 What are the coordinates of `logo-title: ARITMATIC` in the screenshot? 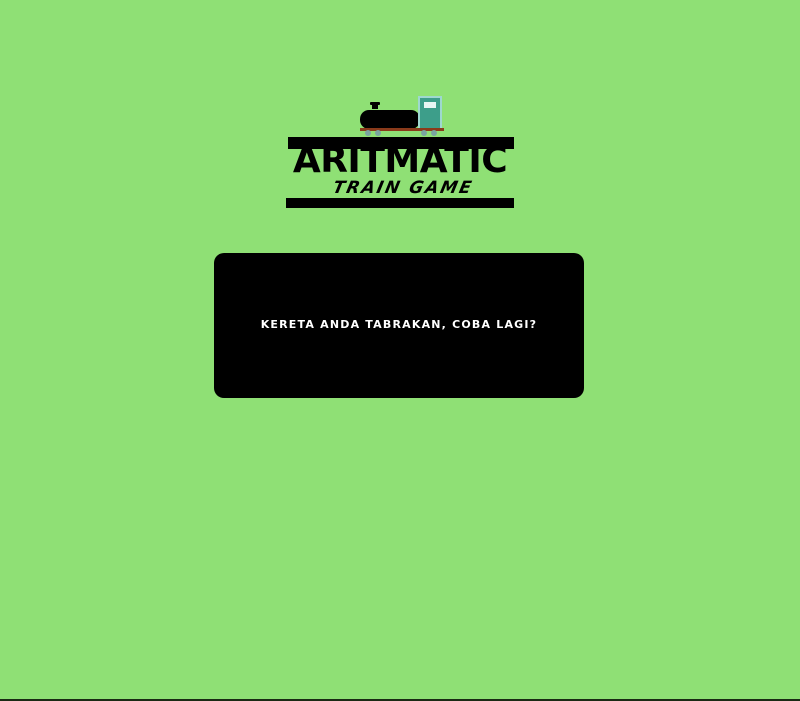 It's located at (400, 160).